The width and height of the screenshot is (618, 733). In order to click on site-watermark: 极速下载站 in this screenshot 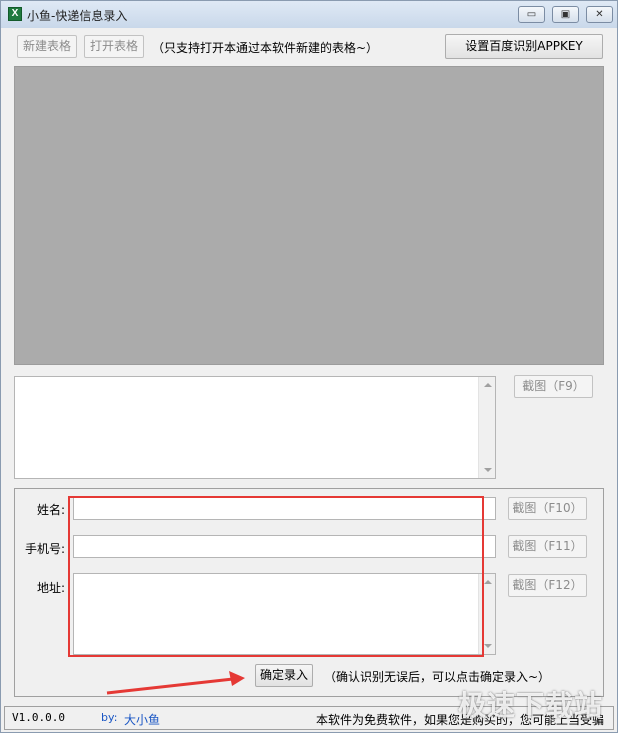, I will do `click(530, 705)`.